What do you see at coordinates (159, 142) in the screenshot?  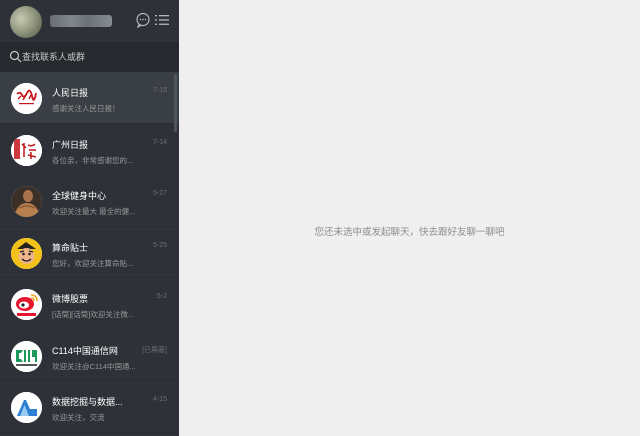 I see `chat-time: 7-14` at bounding box center [159, 142].